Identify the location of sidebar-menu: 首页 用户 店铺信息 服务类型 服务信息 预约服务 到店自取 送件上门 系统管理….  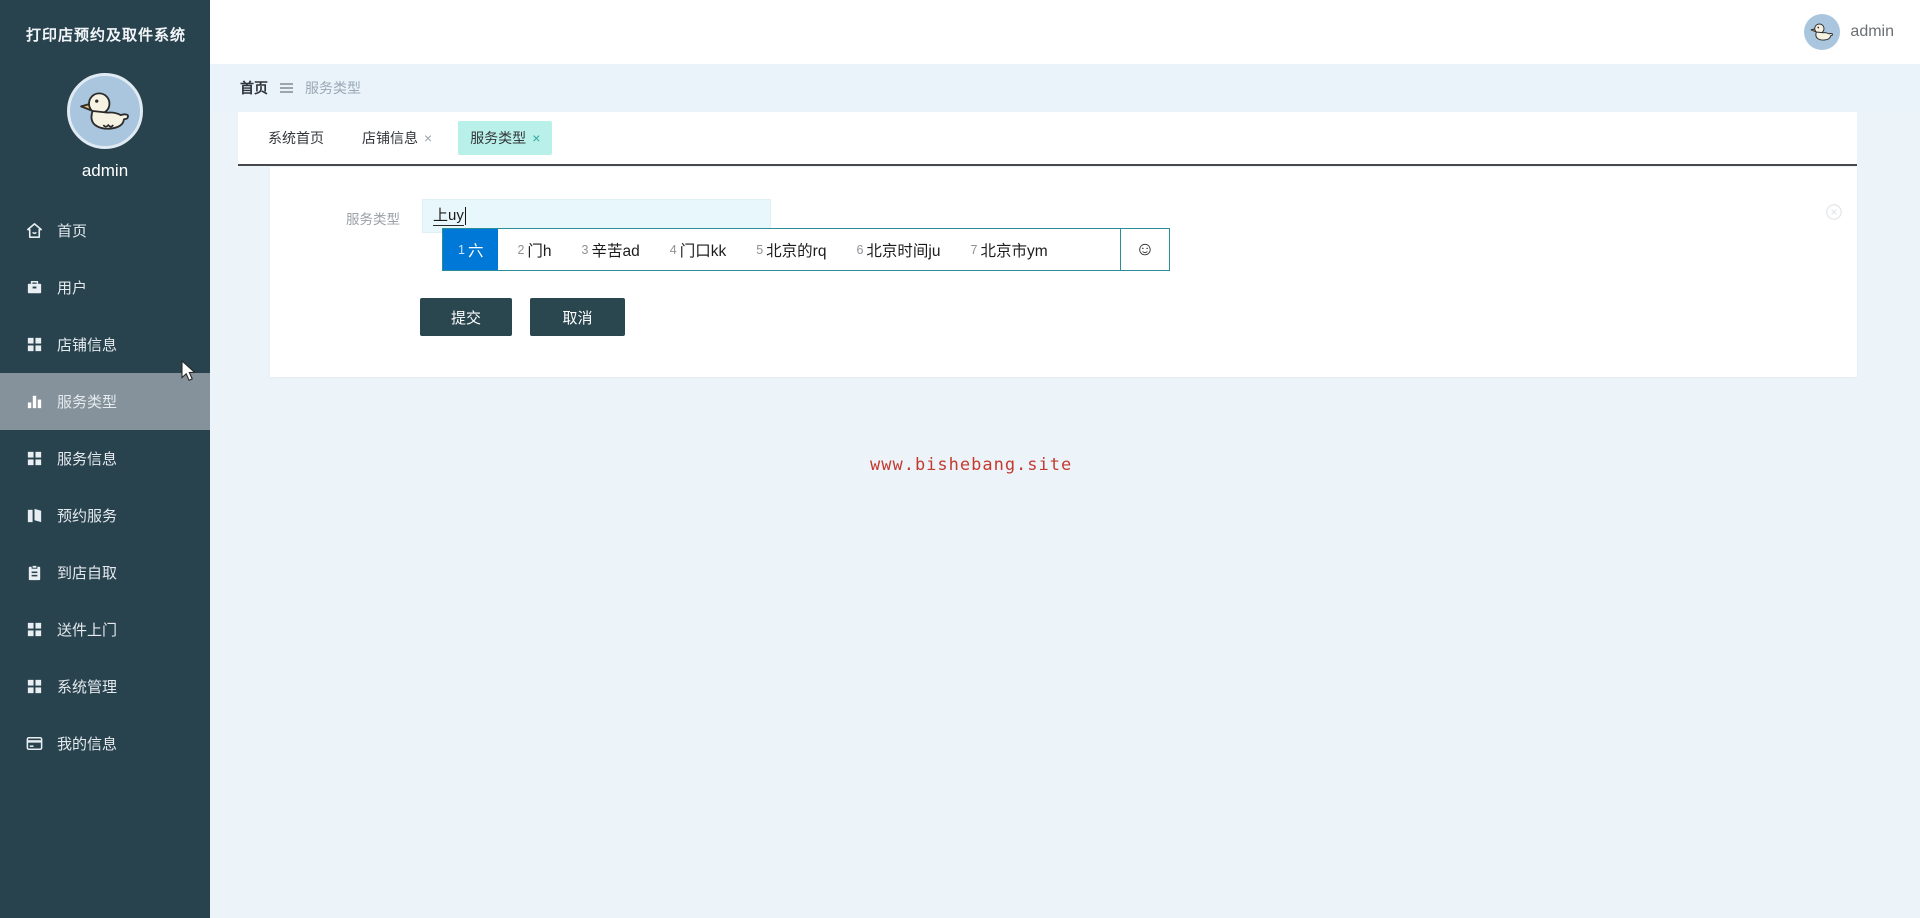
(105, 487).